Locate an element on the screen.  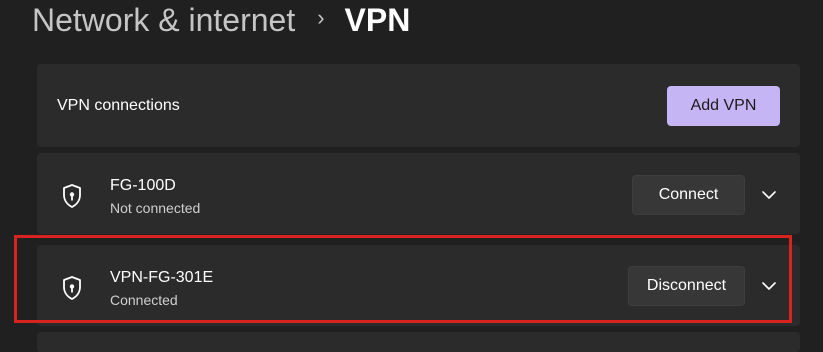
vpn-name: VPN-FG-301E is located at coordinates (162, 277).